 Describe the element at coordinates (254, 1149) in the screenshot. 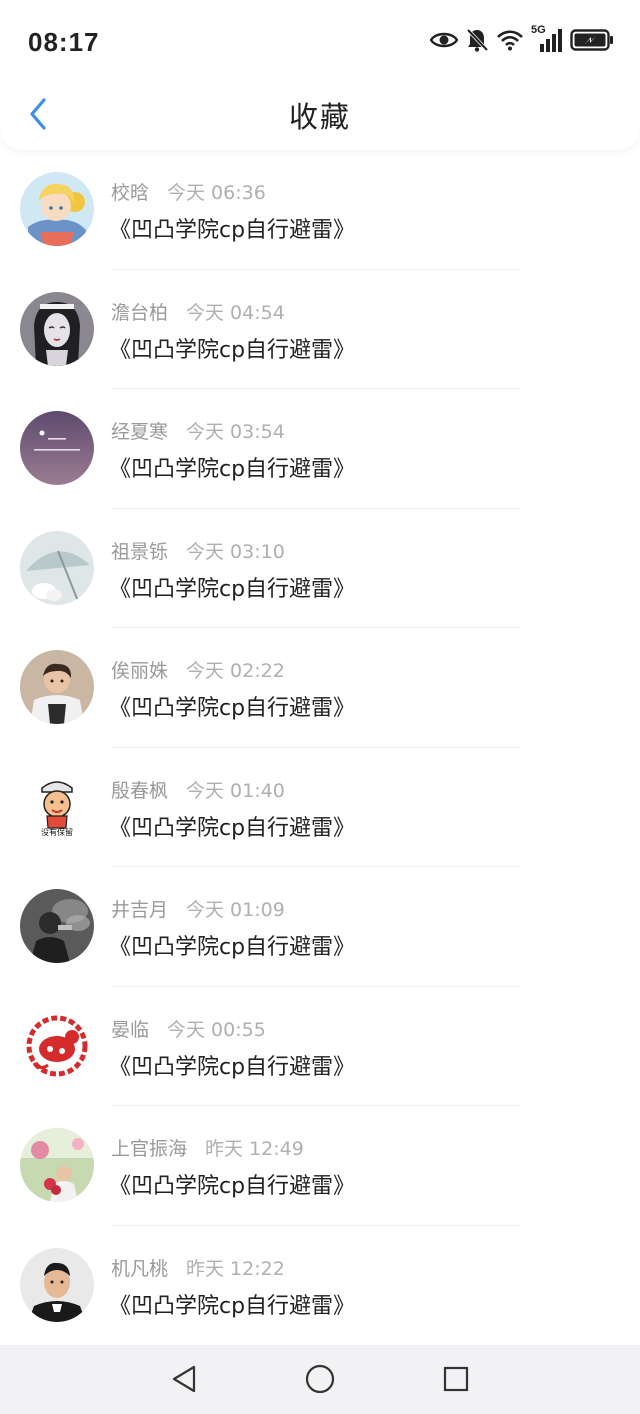

I see `item-time: 昨天 12:49` at that location.